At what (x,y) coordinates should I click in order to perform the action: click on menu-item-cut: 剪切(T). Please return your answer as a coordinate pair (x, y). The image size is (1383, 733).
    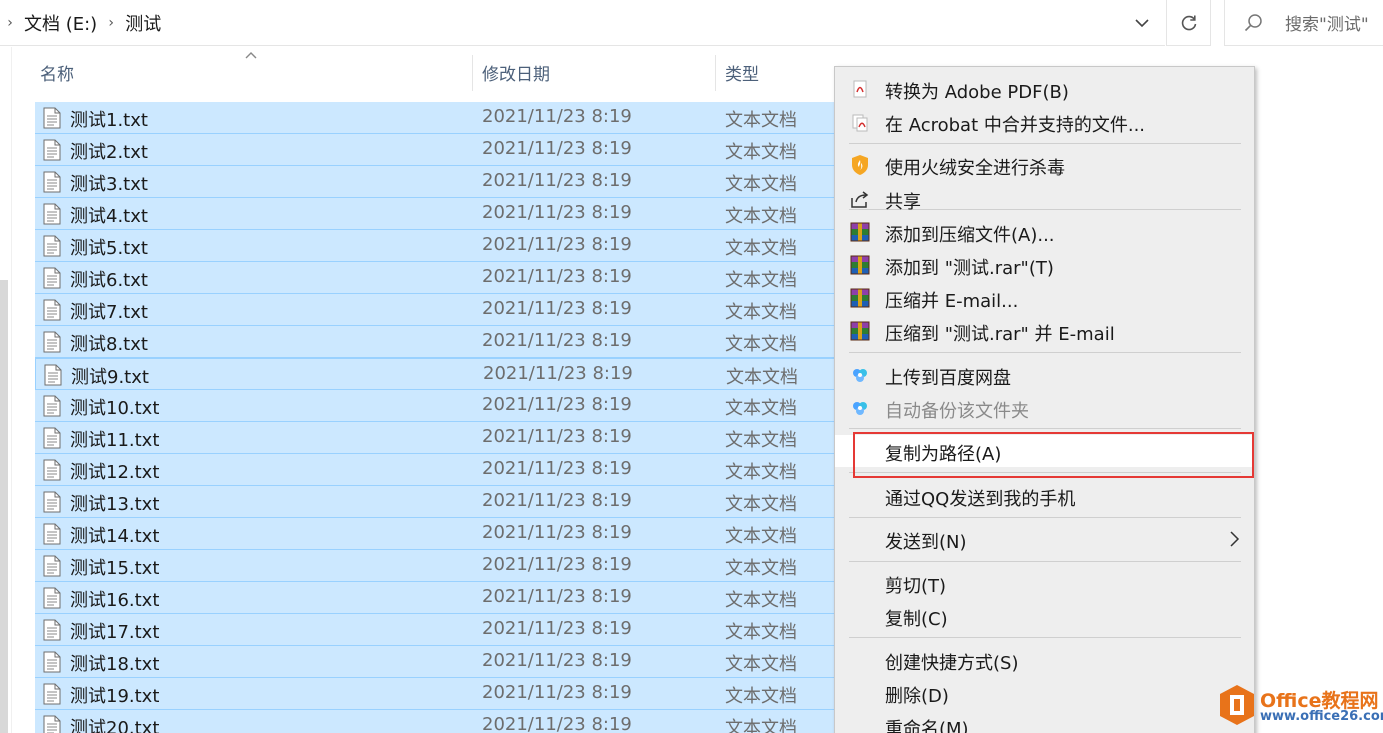
    Looking at the image, I should click on (1044, 583).